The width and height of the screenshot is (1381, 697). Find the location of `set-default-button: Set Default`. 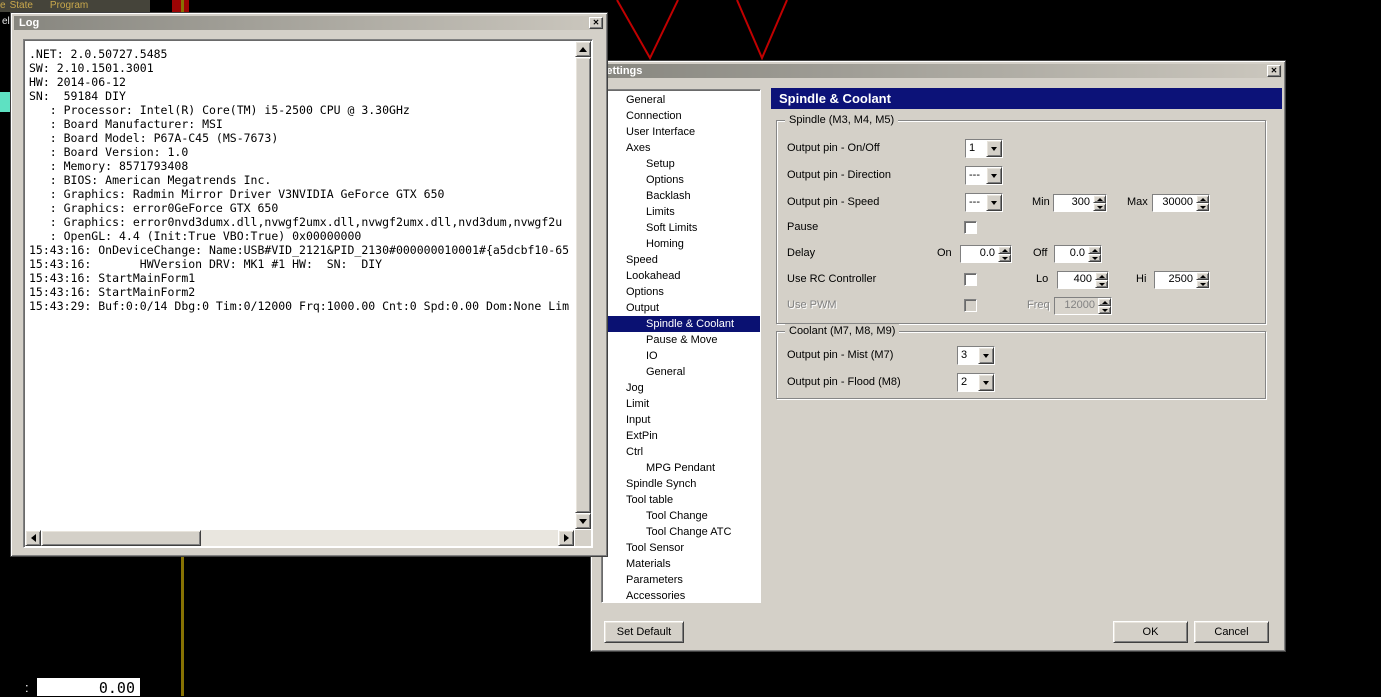

set-default-button: Set Default is located at coordinates (644, 632).